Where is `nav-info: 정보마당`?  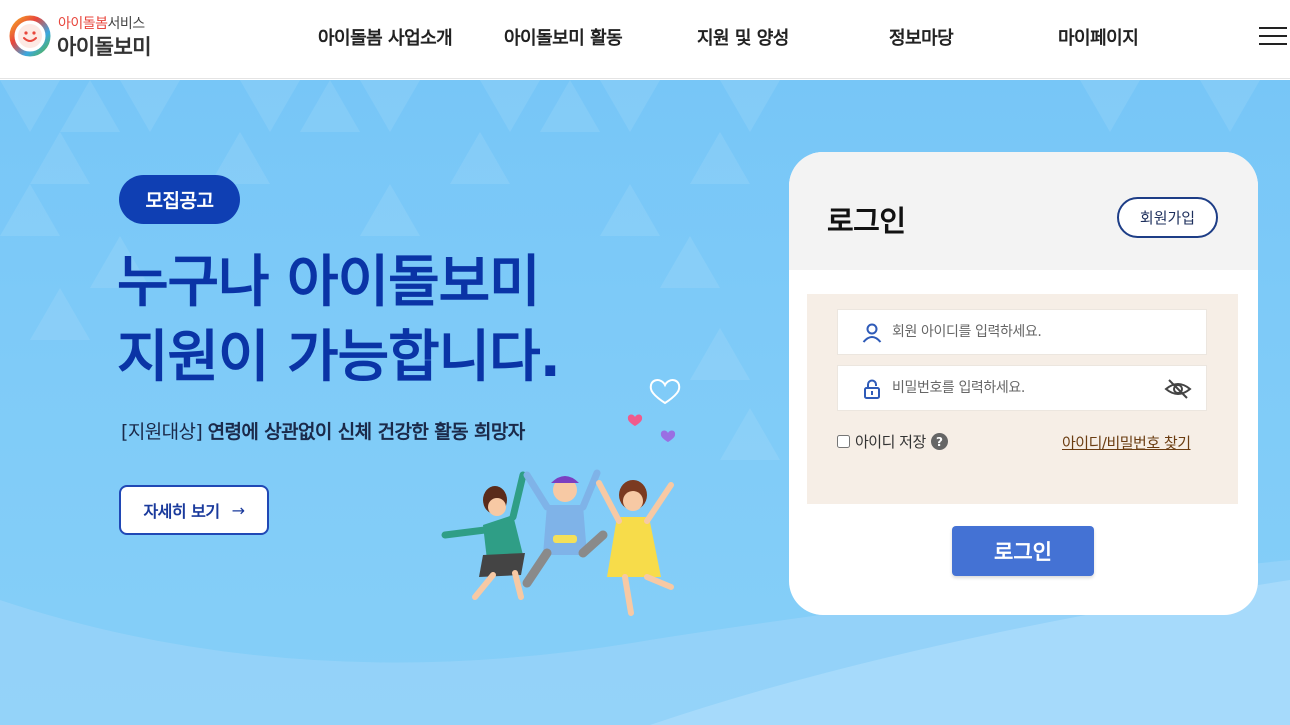 nav-info: 정보마당 is located at coordinates (921, 37).